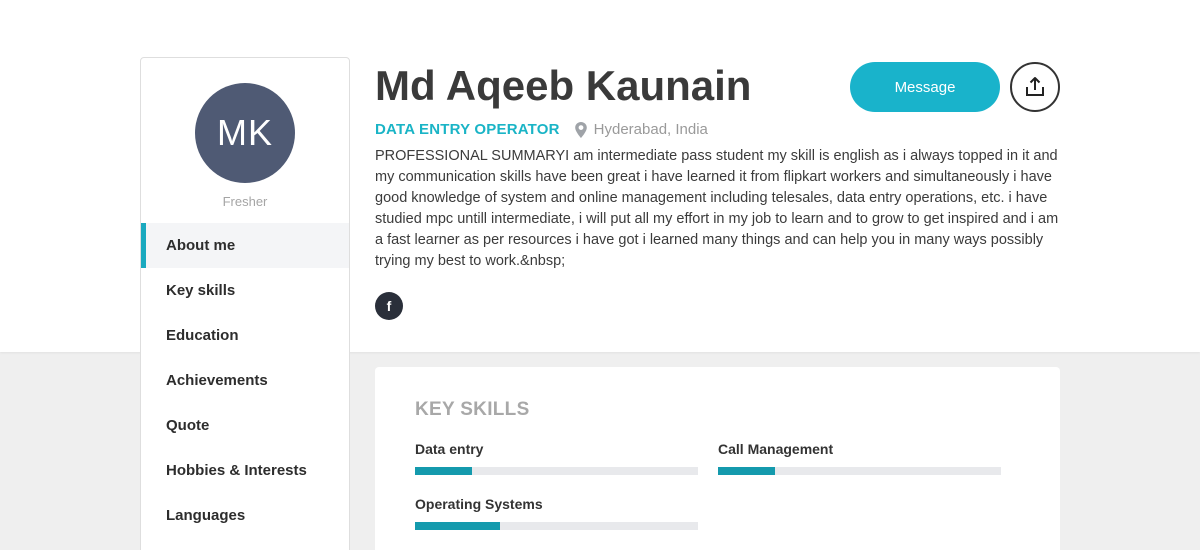 The width and height of the screenshot is (1200, 550). I want to click on role-line: DATA ENTRY OPERATOR Hyderabad, India, so click(541, 129).